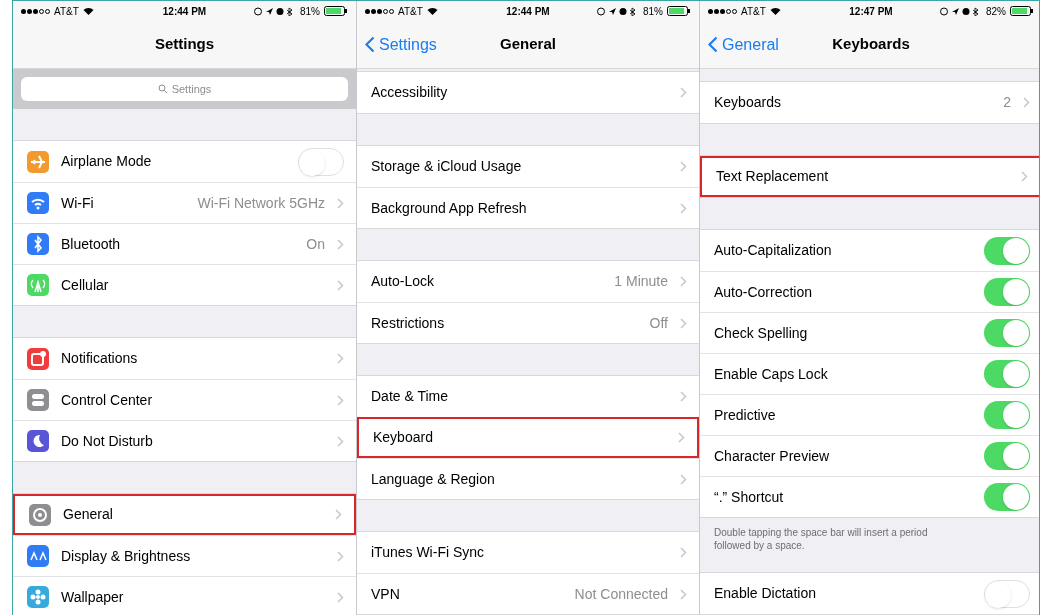 This screenshot has width=1049, height=615. I want to click on screen-title: Keyboards, so click(871, 44).